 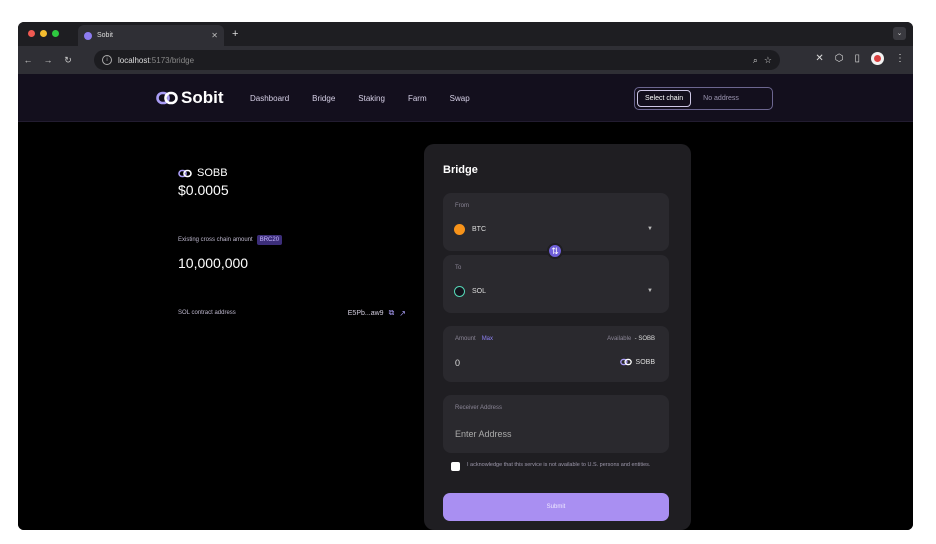 What do you see at coordinates (107, 60) in the screenshot?
I see `info-icon: i` at bounding box center [107, 60].